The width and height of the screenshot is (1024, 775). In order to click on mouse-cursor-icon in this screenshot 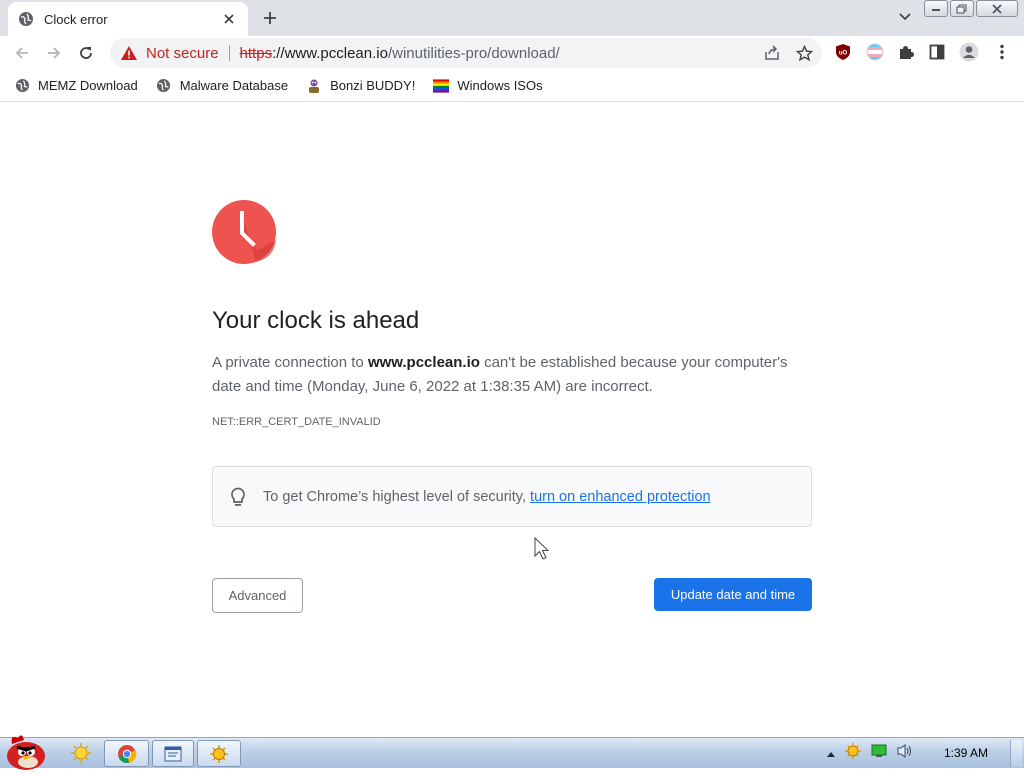, I will do `click(542, 548)`.